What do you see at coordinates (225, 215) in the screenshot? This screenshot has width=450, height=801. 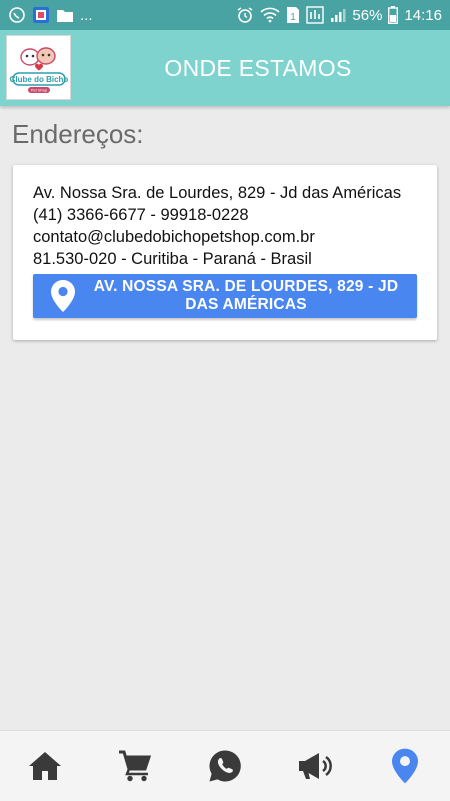 I see `address-phone: (41) 3366-6677 - 99918-0228` at bounding box center [225, 215].